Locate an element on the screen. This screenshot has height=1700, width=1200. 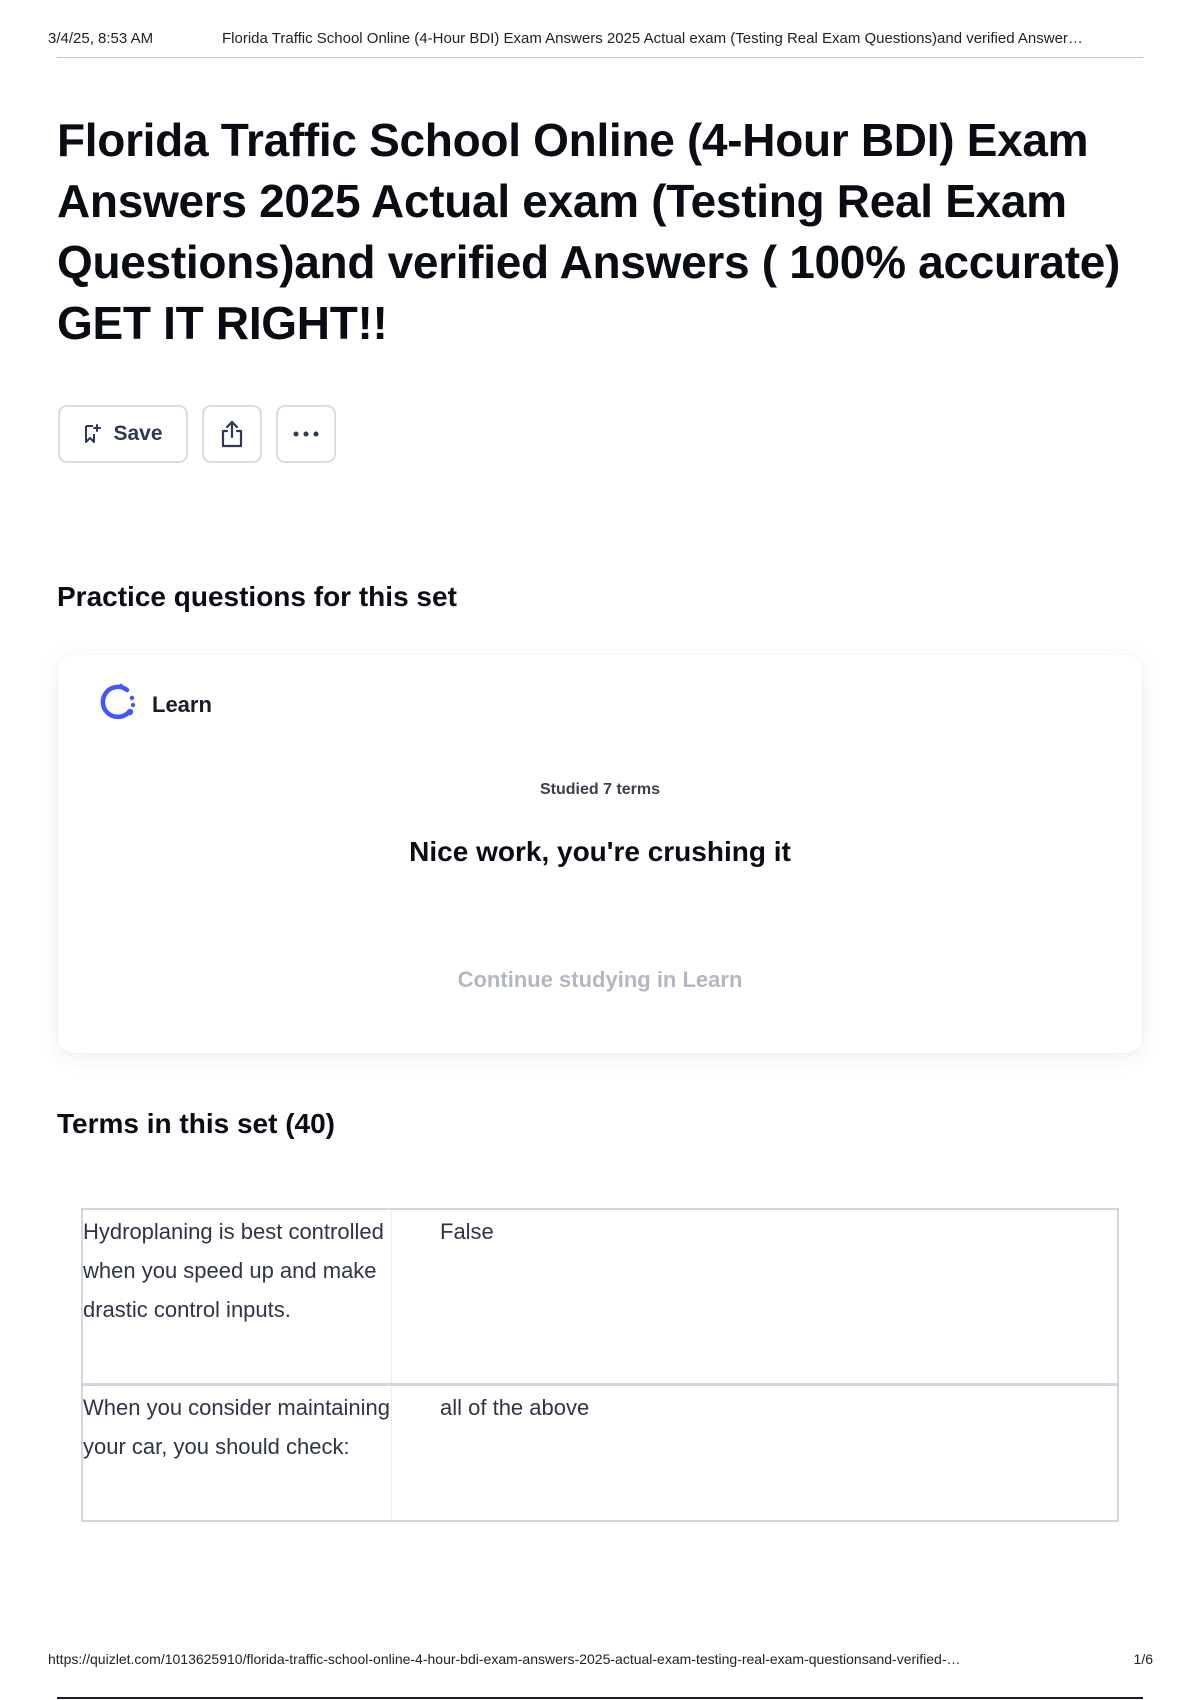
learn-mode: Learn is located at coordinates (154, 704).